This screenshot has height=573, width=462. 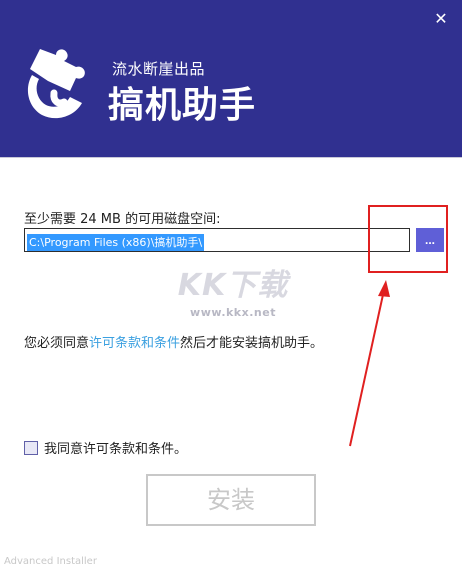 What do you see at coordinates (50, 561) in the screenshot?
I see `footer-brand: Advanced Installer` at bounding box center [50, 561].